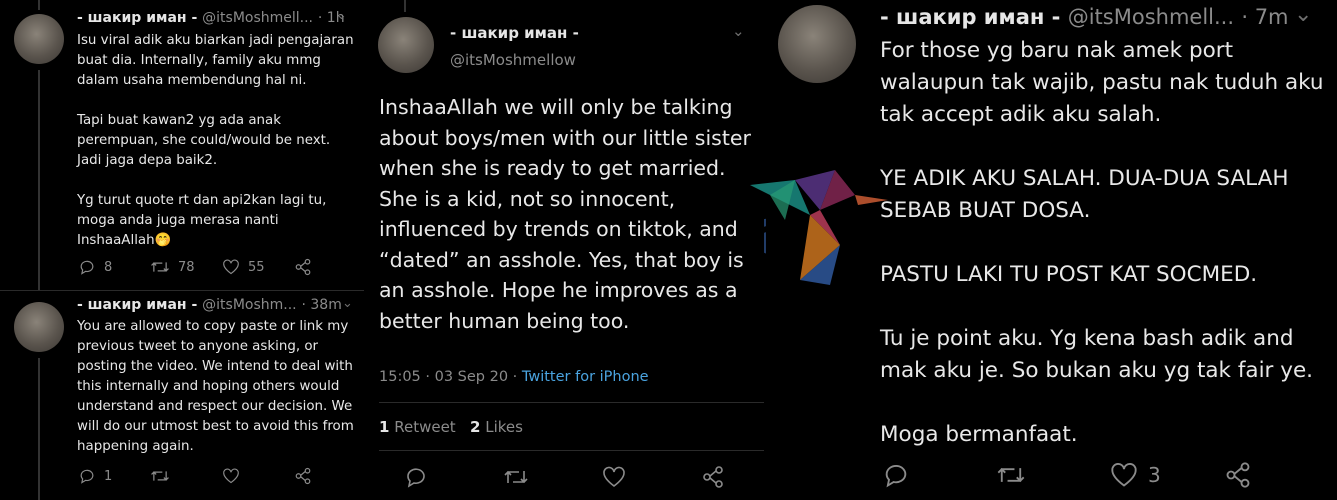  Describe the element at coordinates (1167, 475) in the screenshot. I see `like-button: 3` at that location.